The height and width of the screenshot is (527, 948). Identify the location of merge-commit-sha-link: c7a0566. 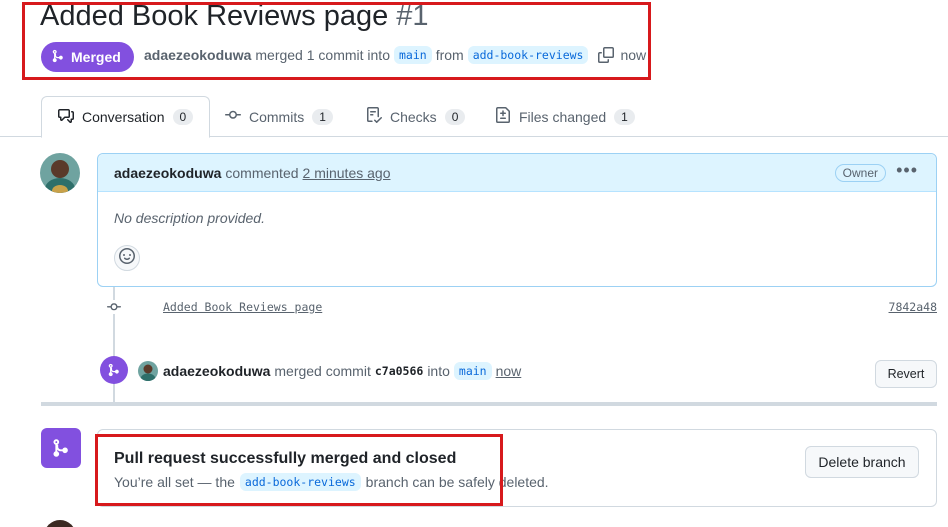
(399, 371).